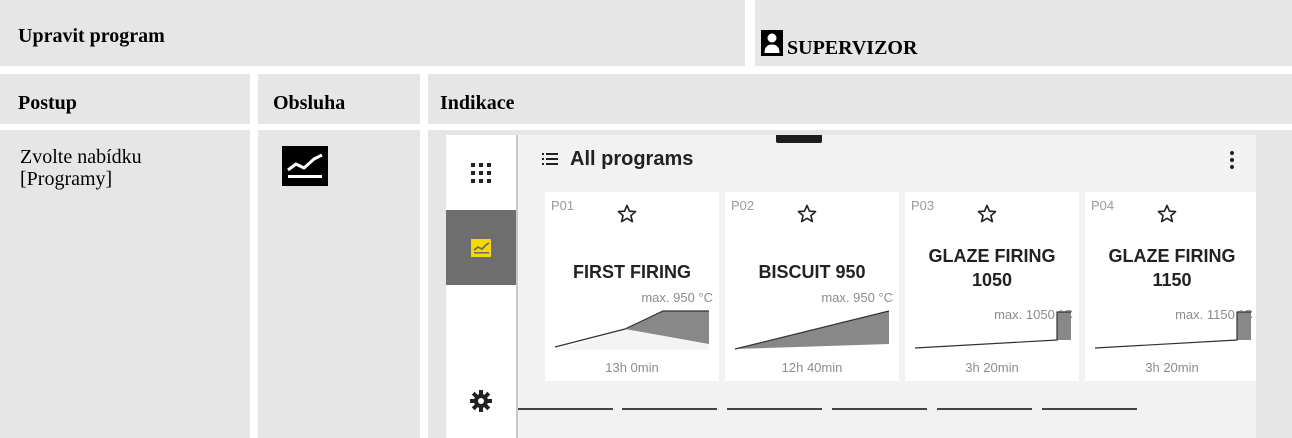  Describe the element at coordinates (47, 103) in the screenshot. I see `column-postup-label: Postup` at that location.